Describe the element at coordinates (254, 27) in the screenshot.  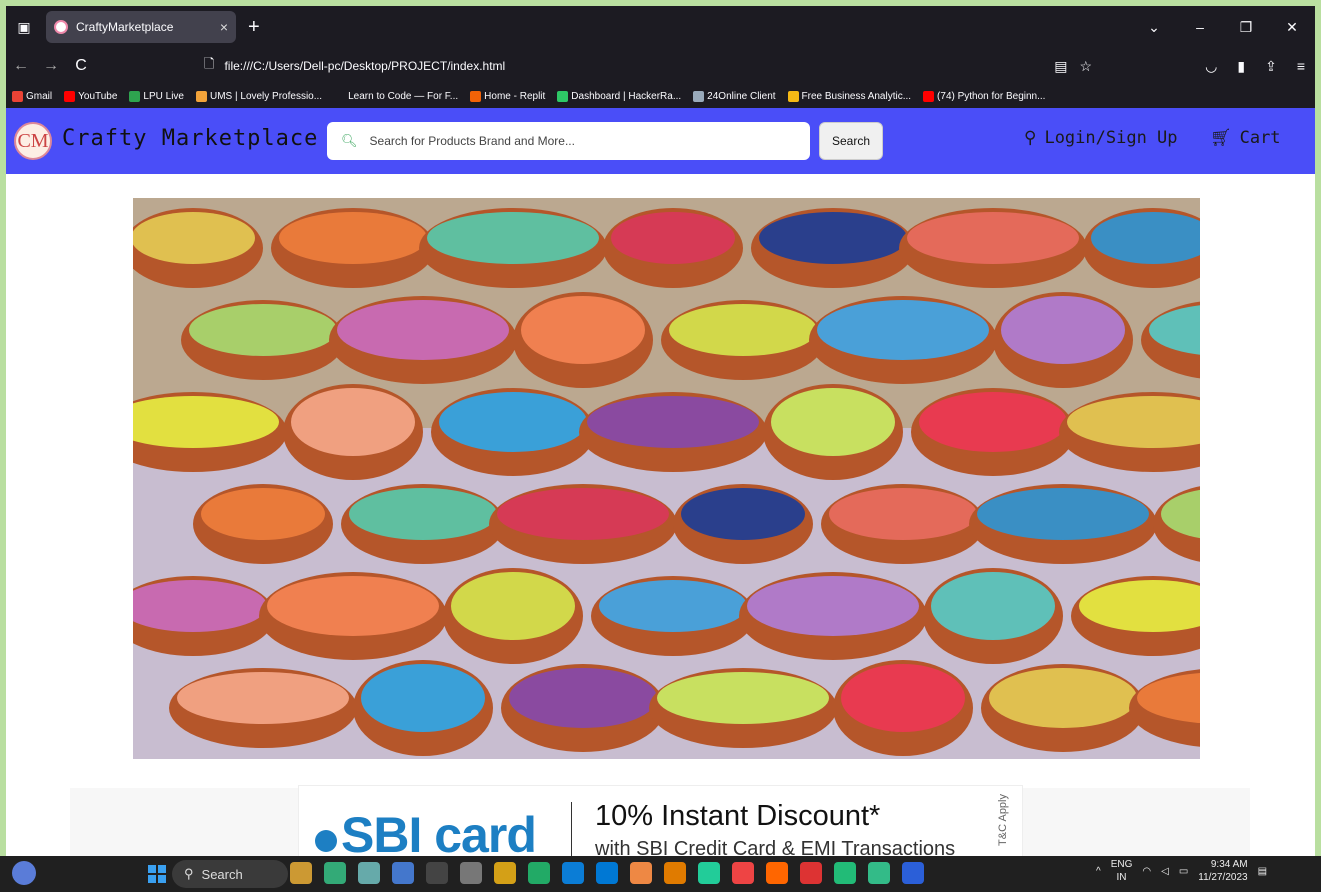
I see `new-tab-button: +` at that location.